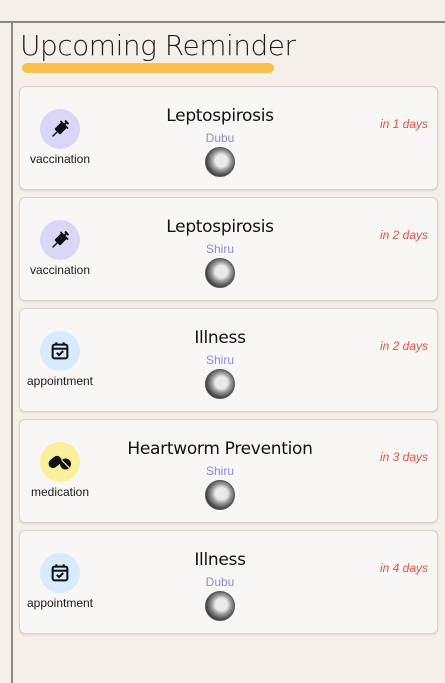 The image size is (445, 683). I want to click on due-date: in 4 days, so click(403, 568).